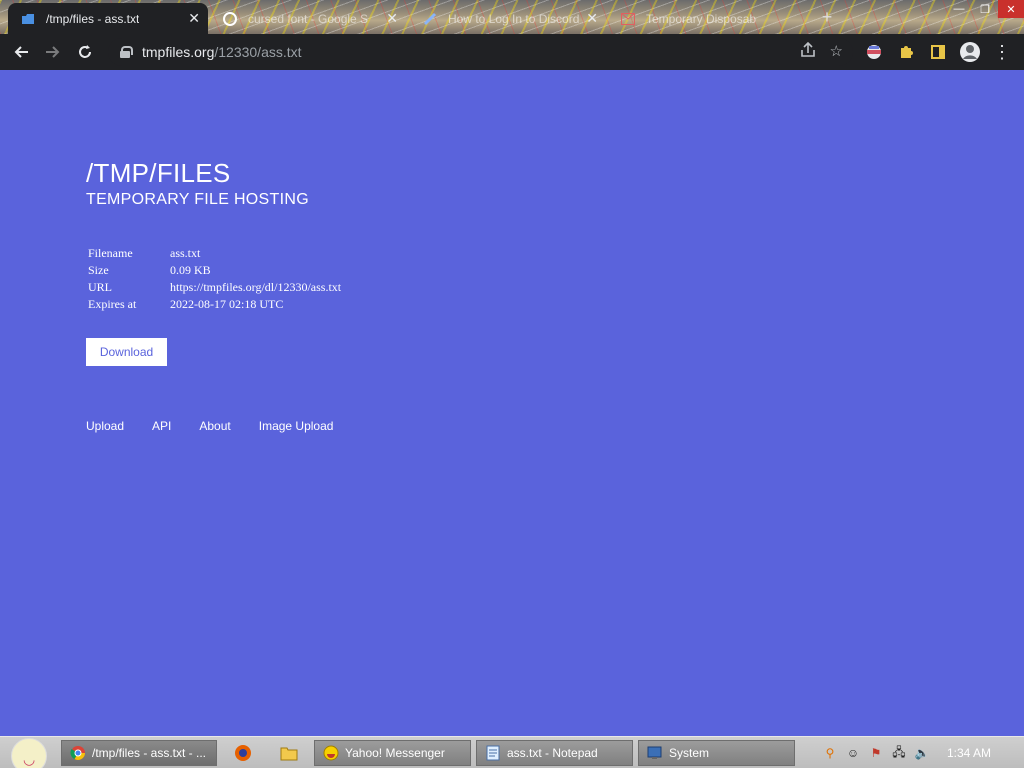  Describe the element at coordinates (853, 753) in the screenshot. I see `messenger-tray-icon: ☺` at that location.